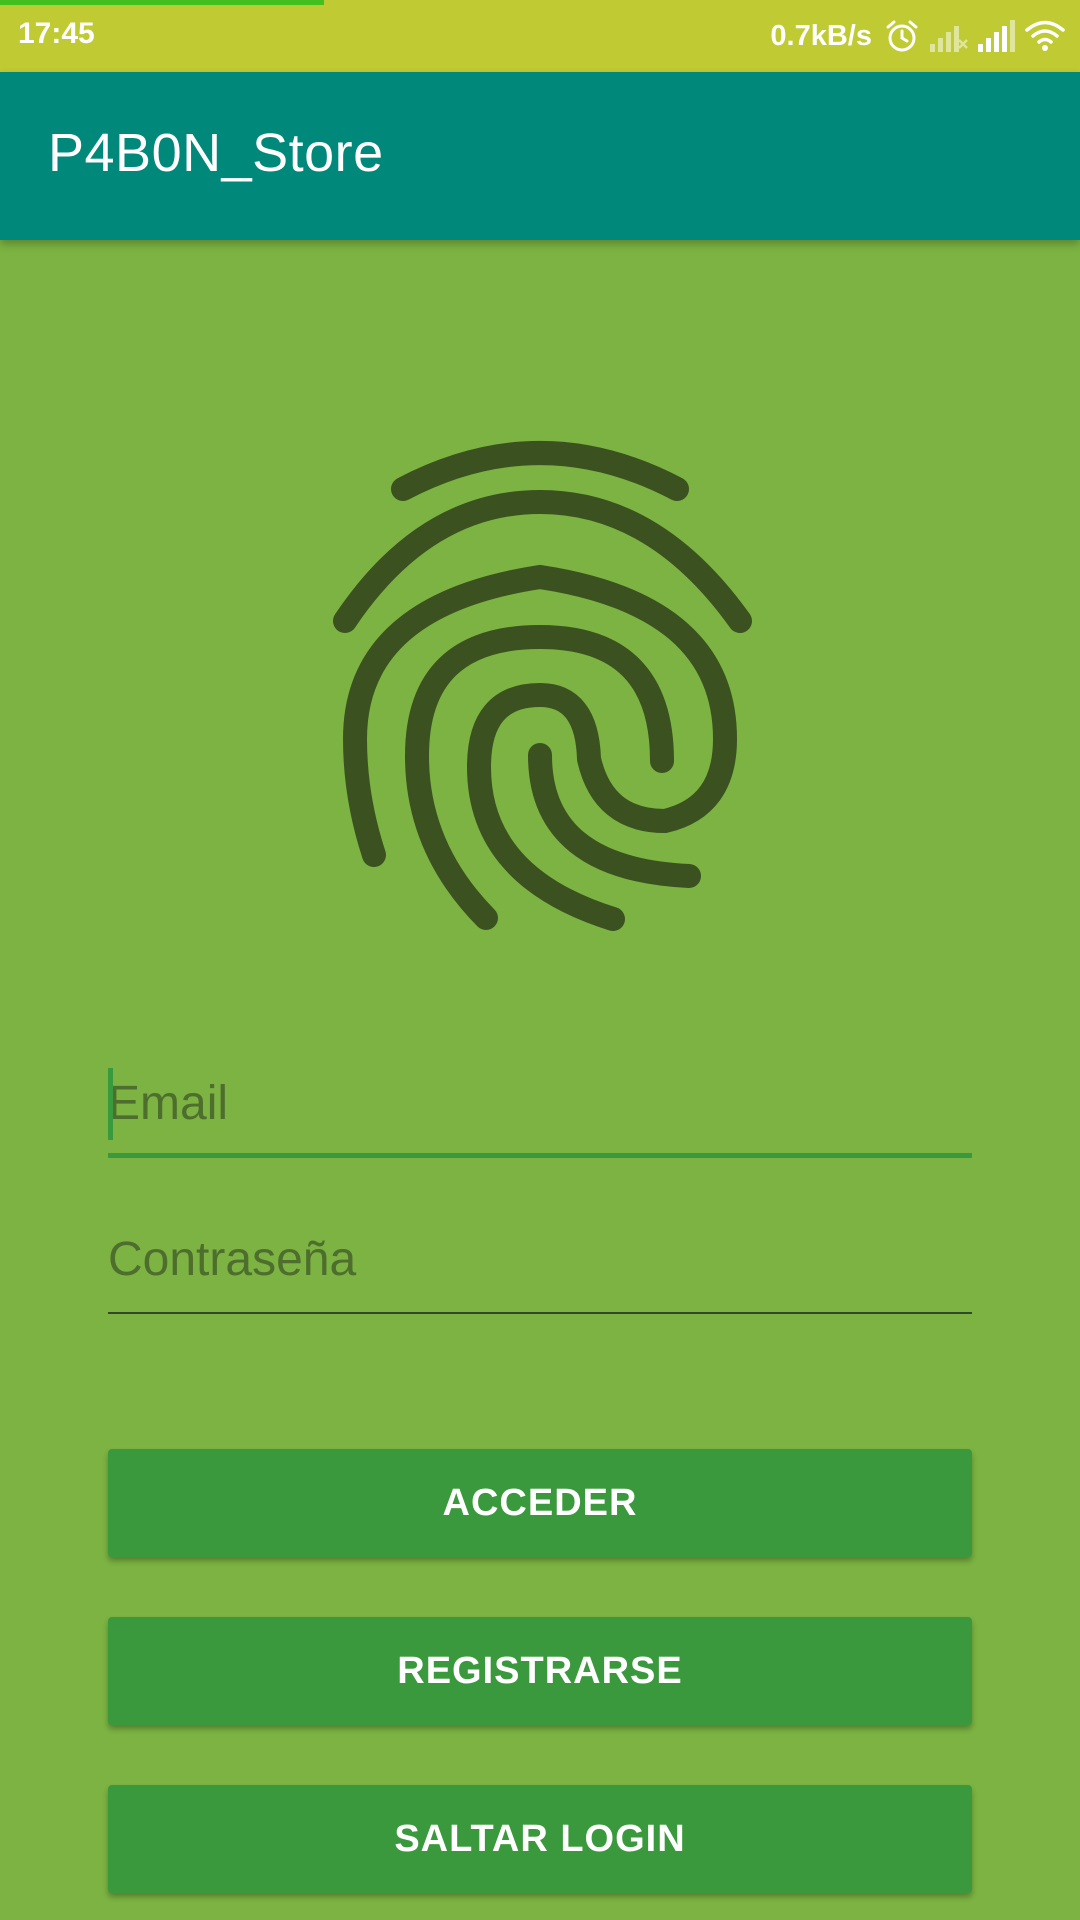  What do you see at coordinates (540, 1259) in the screenshot?
I see `password-input` at bounding box center [540, 1259].